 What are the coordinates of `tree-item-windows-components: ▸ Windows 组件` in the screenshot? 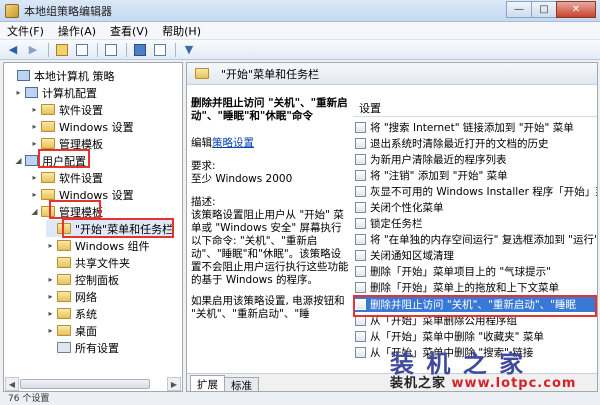 It's located at (97, 245).